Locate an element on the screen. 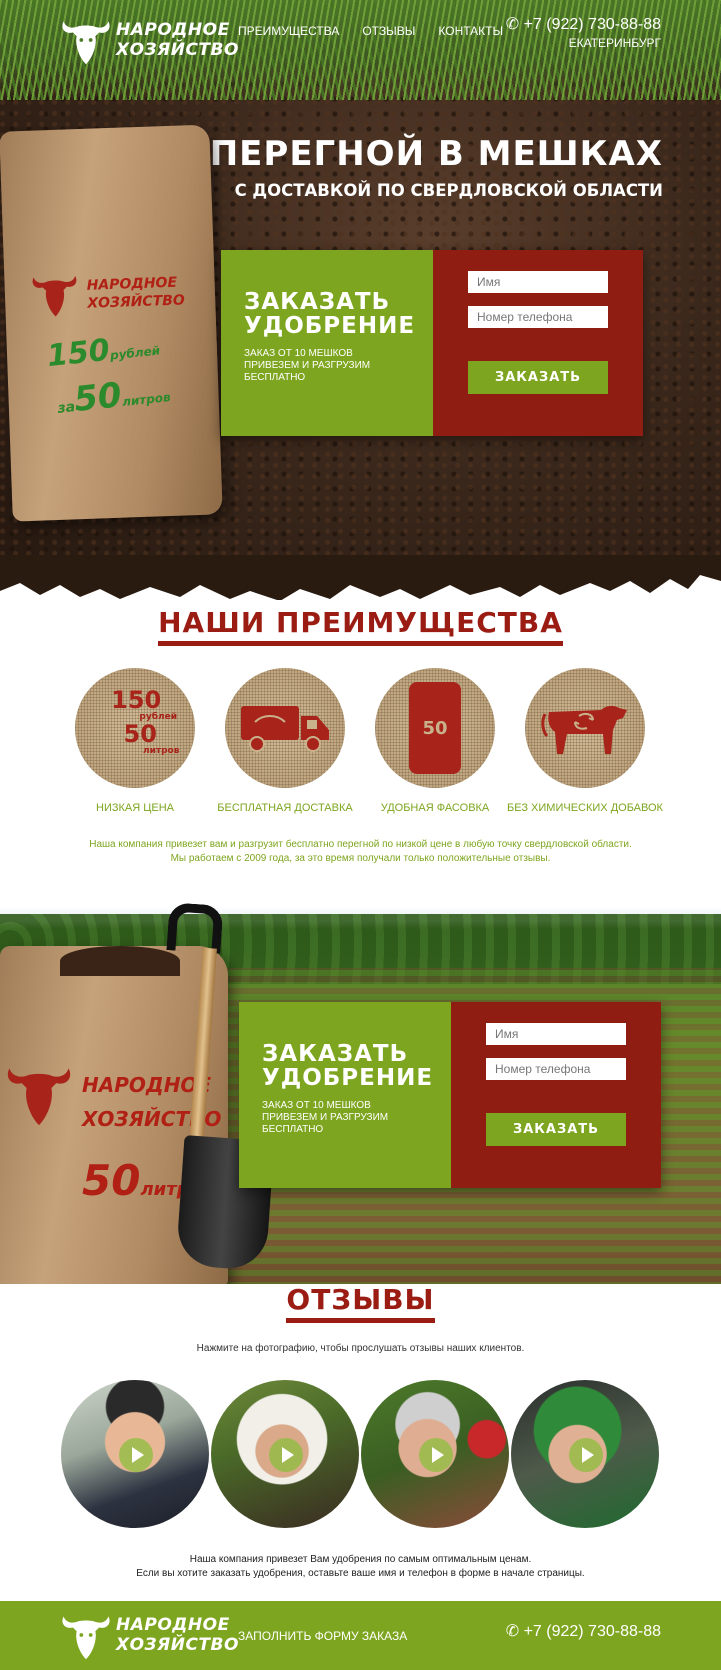 The height and width of the screenshot is (1670, 721). advantage-no-chemicals: БЕЗ ХИМИЧЕСКИХ ДОБАВОК is located at coordinates (585, 741).